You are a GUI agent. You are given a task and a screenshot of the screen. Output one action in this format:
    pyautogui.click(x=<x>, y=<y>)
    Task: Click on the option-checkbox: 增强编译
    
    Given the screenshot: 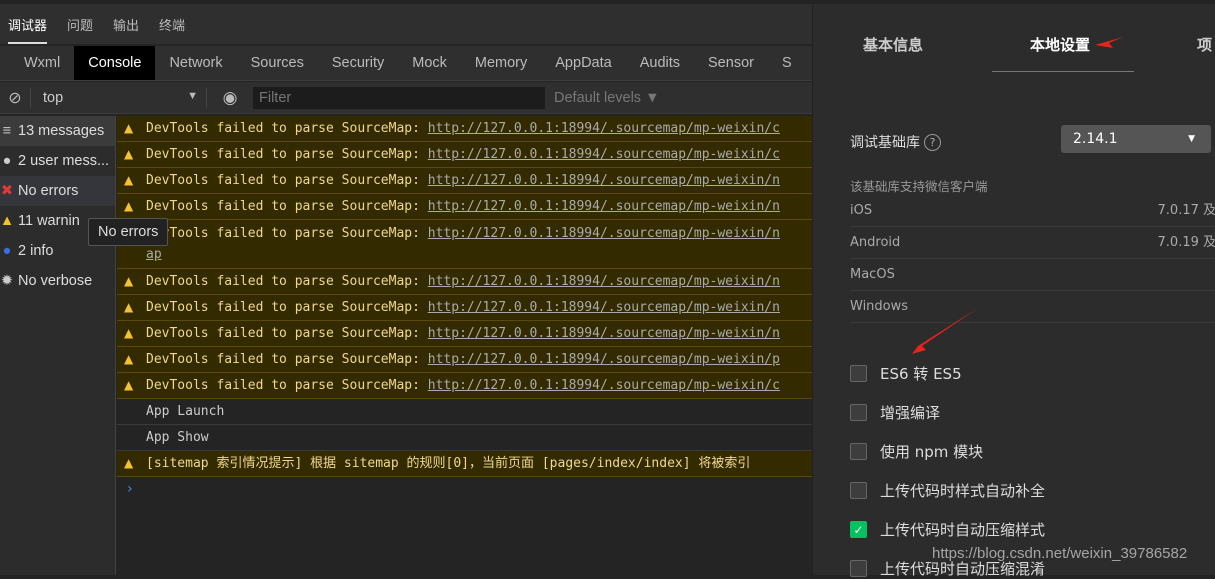 What is the action you would take?
    pyautogui.click(x=895, y=412)
    